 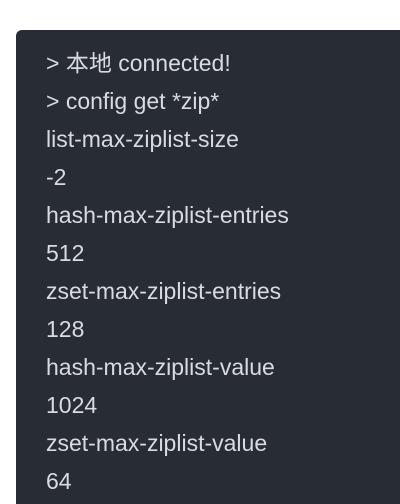 I want to click on config-value-line: 1024, so click(x=72, y=405).